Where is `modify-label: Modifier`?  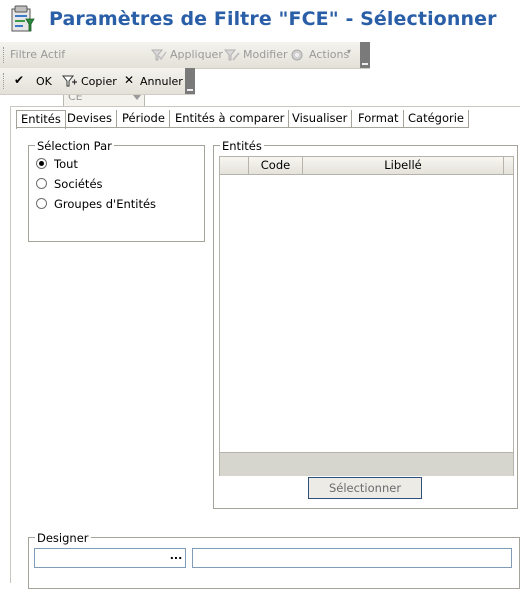
modify-label: Modifier is located at coordinates (265, 54).